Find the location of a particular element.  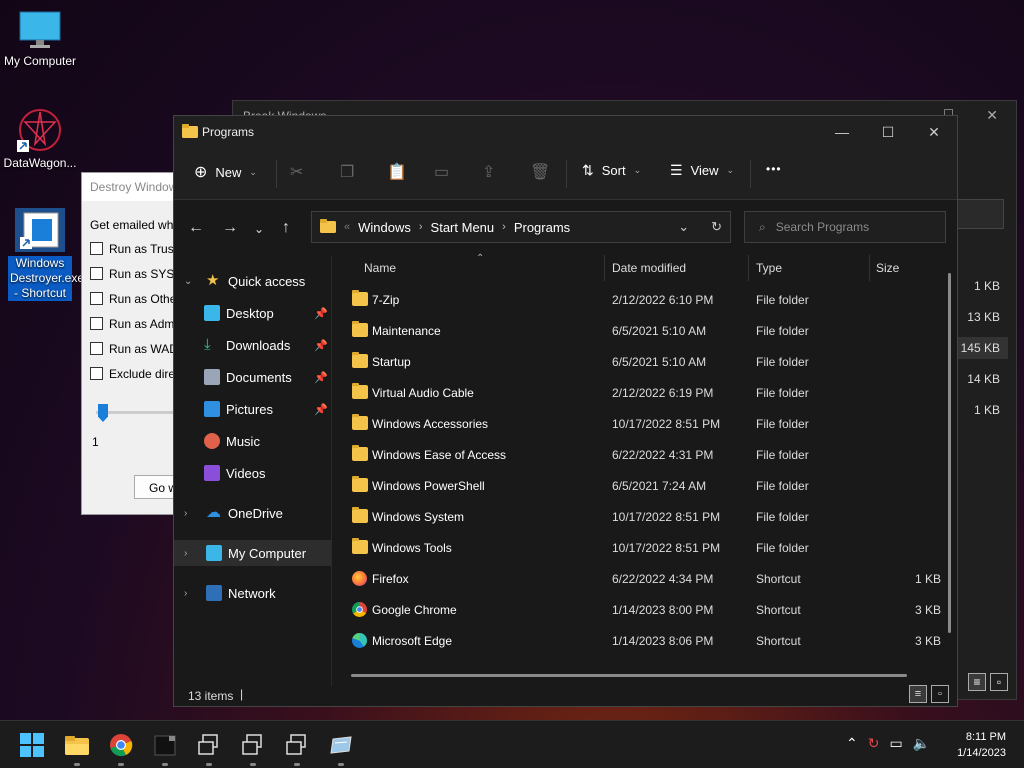

column-header-date: Date modified is located at coordinates (649, 268).